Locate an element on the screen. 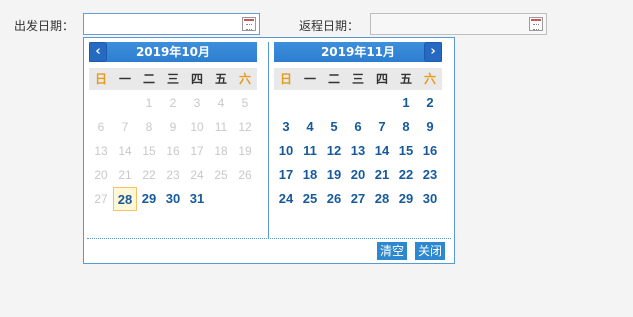  day-cell: 14 is located at coordinates (382, 151).